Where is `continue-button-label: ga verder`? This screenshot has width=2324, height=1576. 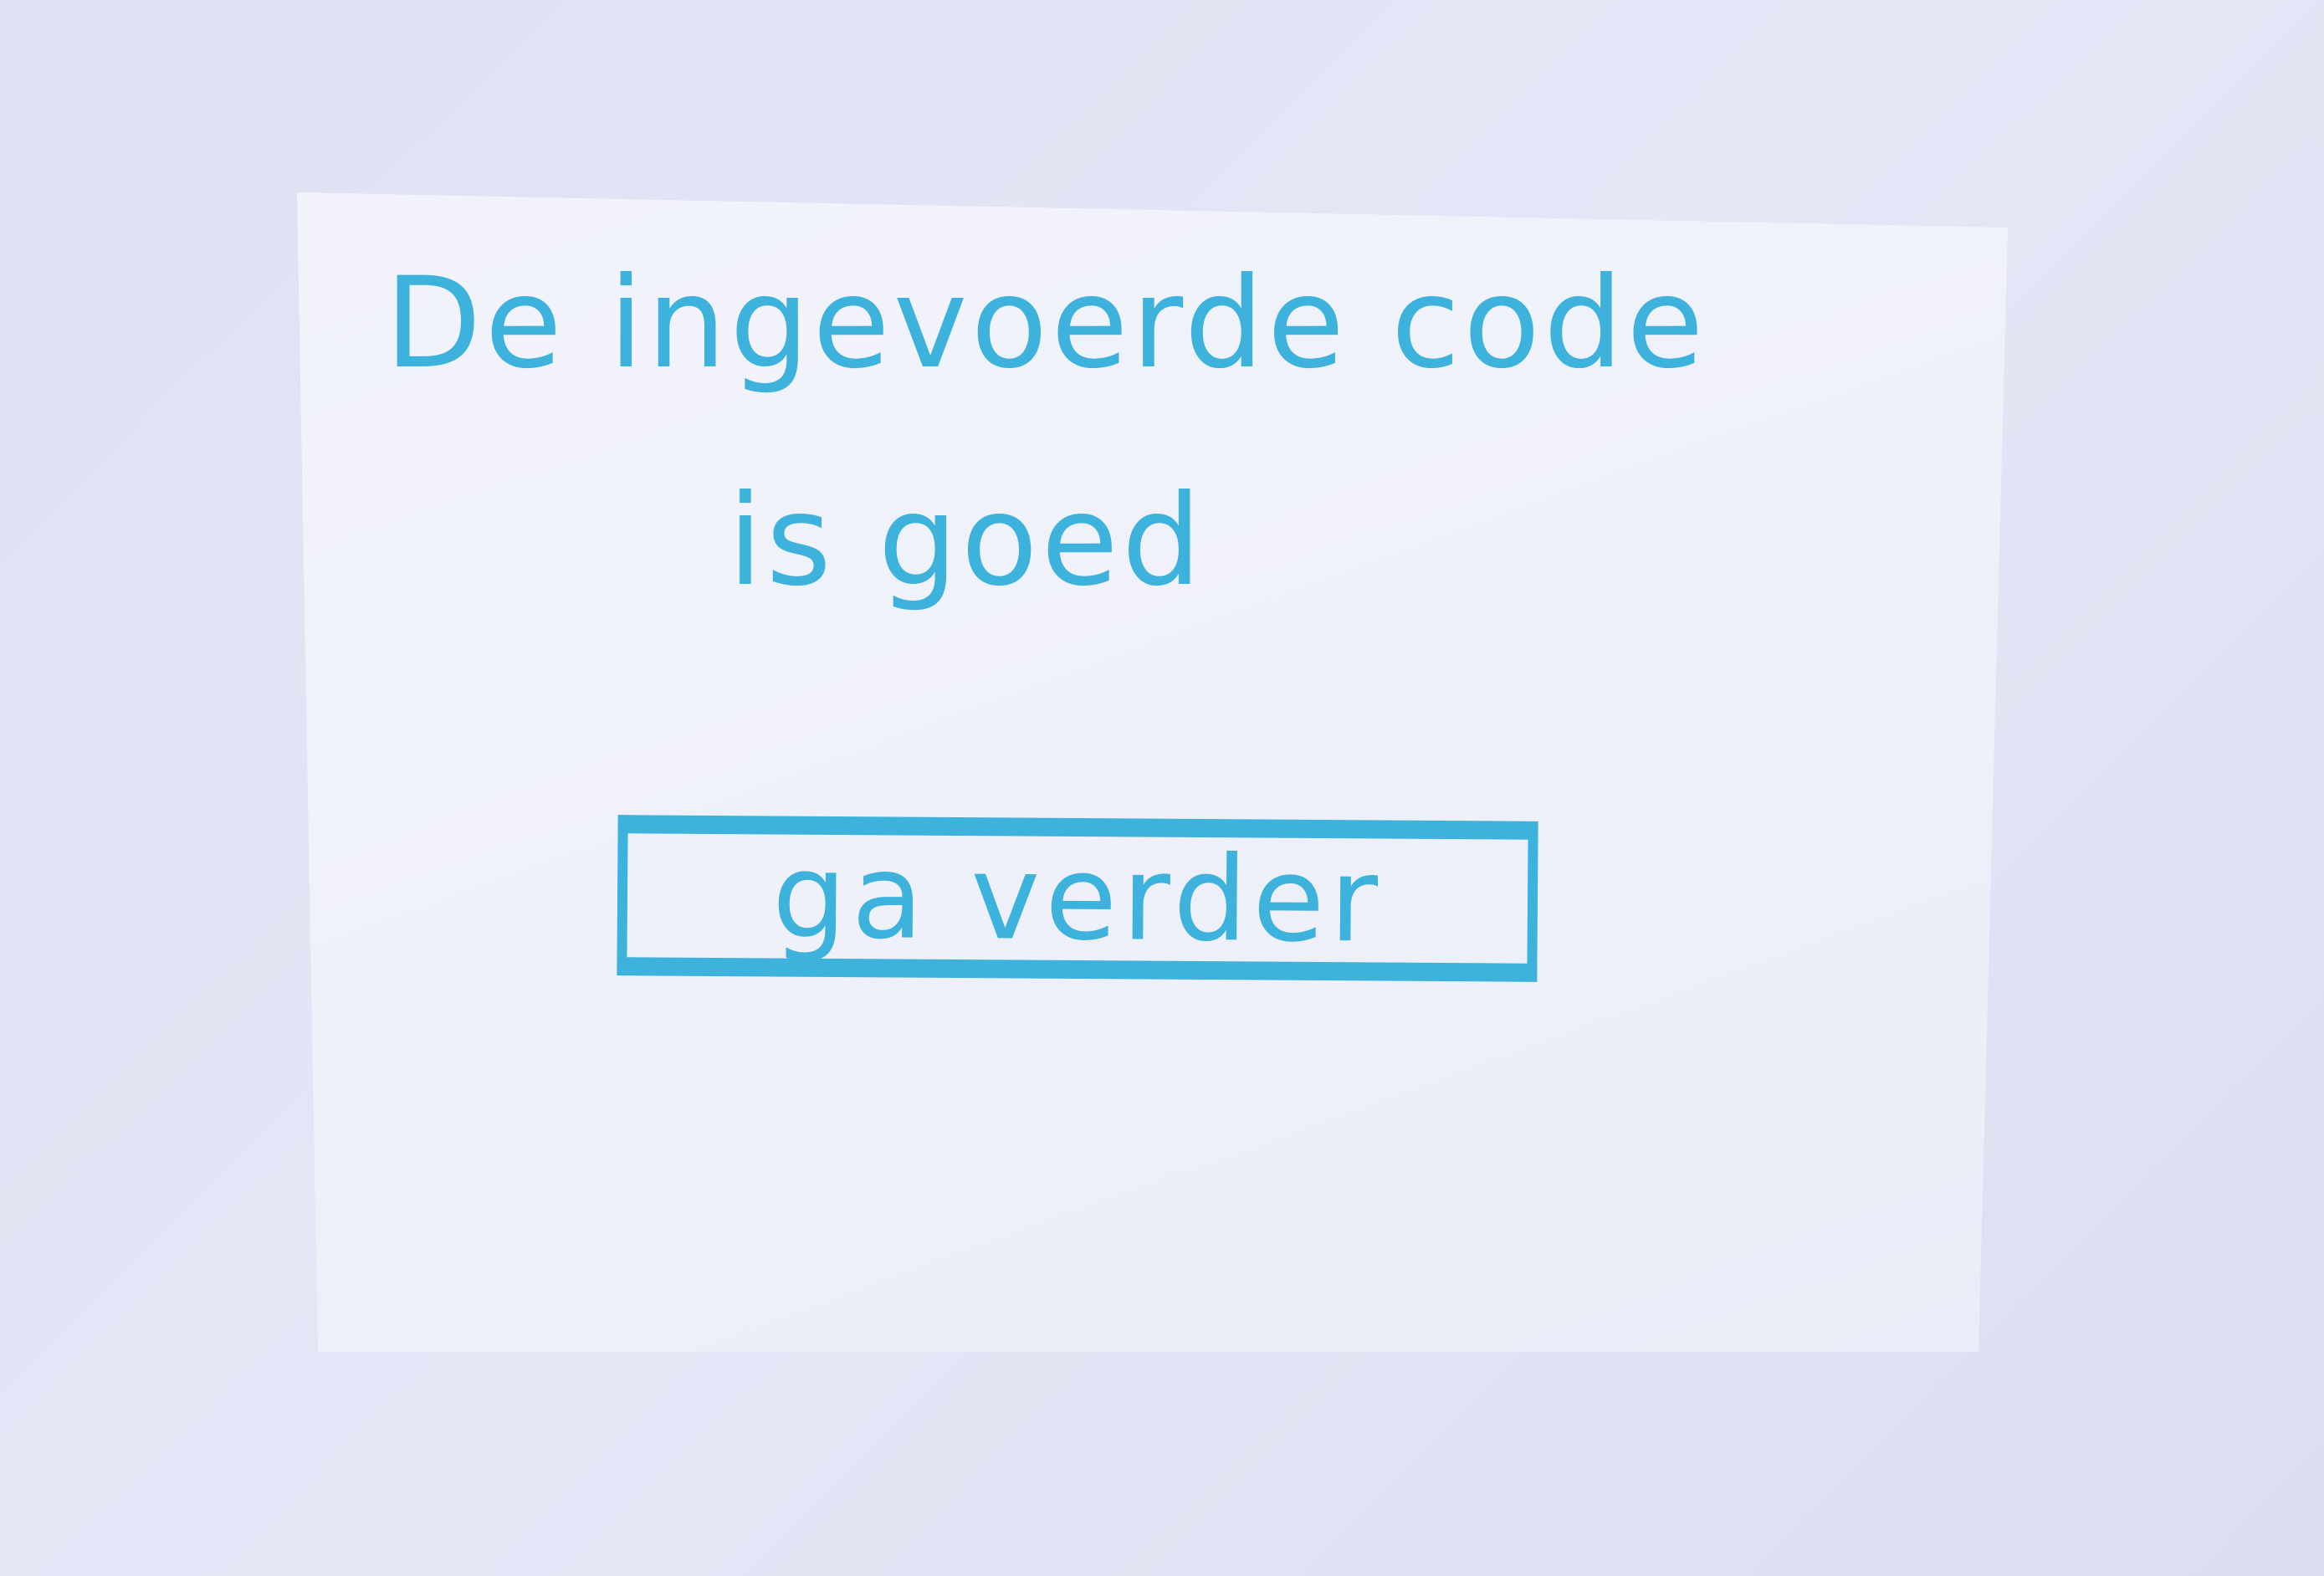
continue-button-label: ga verder is located at coordinates (1077, 899).